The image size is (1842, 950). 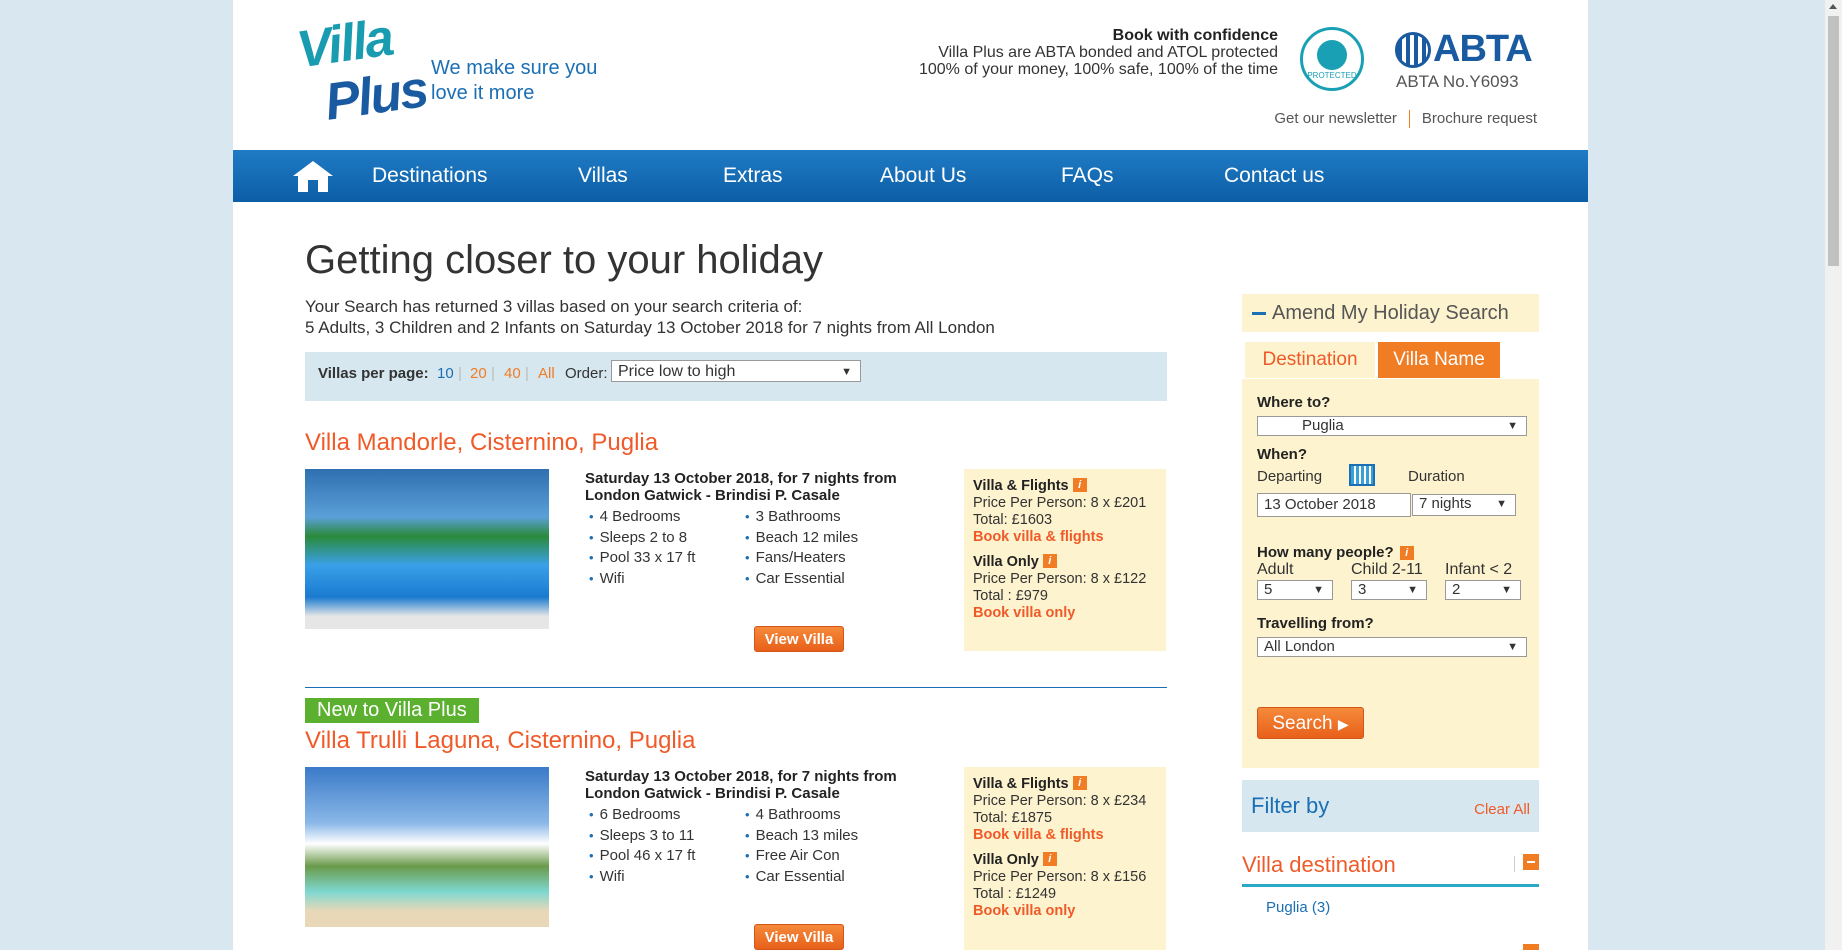 I want to click on page-title: Getting closer to your holiday, so click(x=564, y=260).